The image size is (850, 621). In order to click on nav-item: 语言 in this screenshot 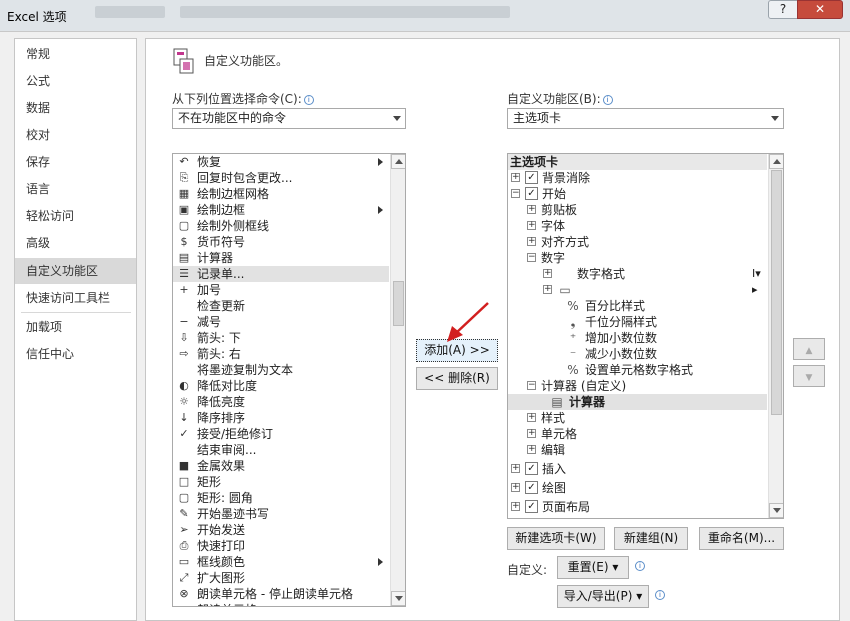, I will do `click(75, 189)`.